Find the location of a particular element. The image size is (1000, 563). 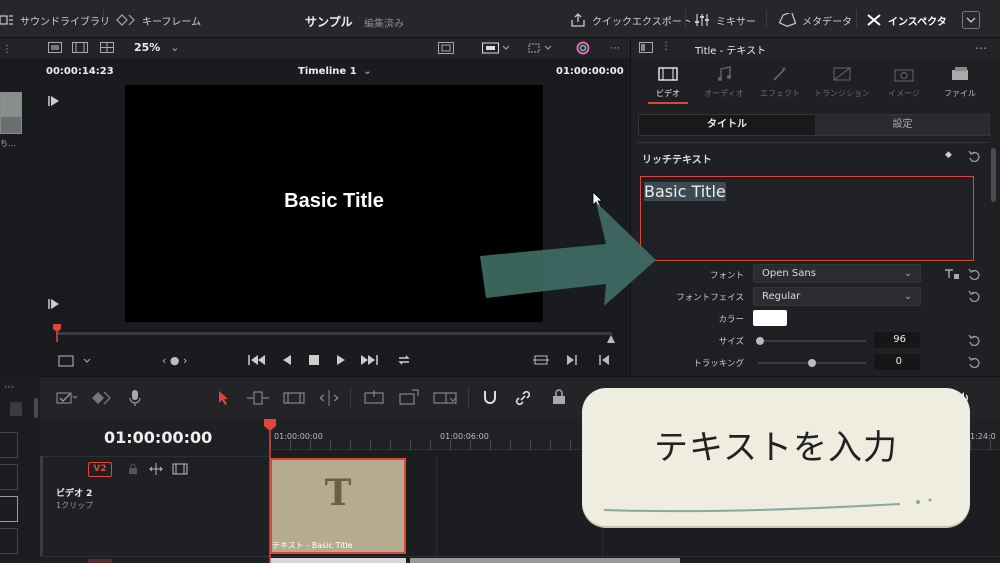

selection-tool-icon is located at coordinates (224, 398).